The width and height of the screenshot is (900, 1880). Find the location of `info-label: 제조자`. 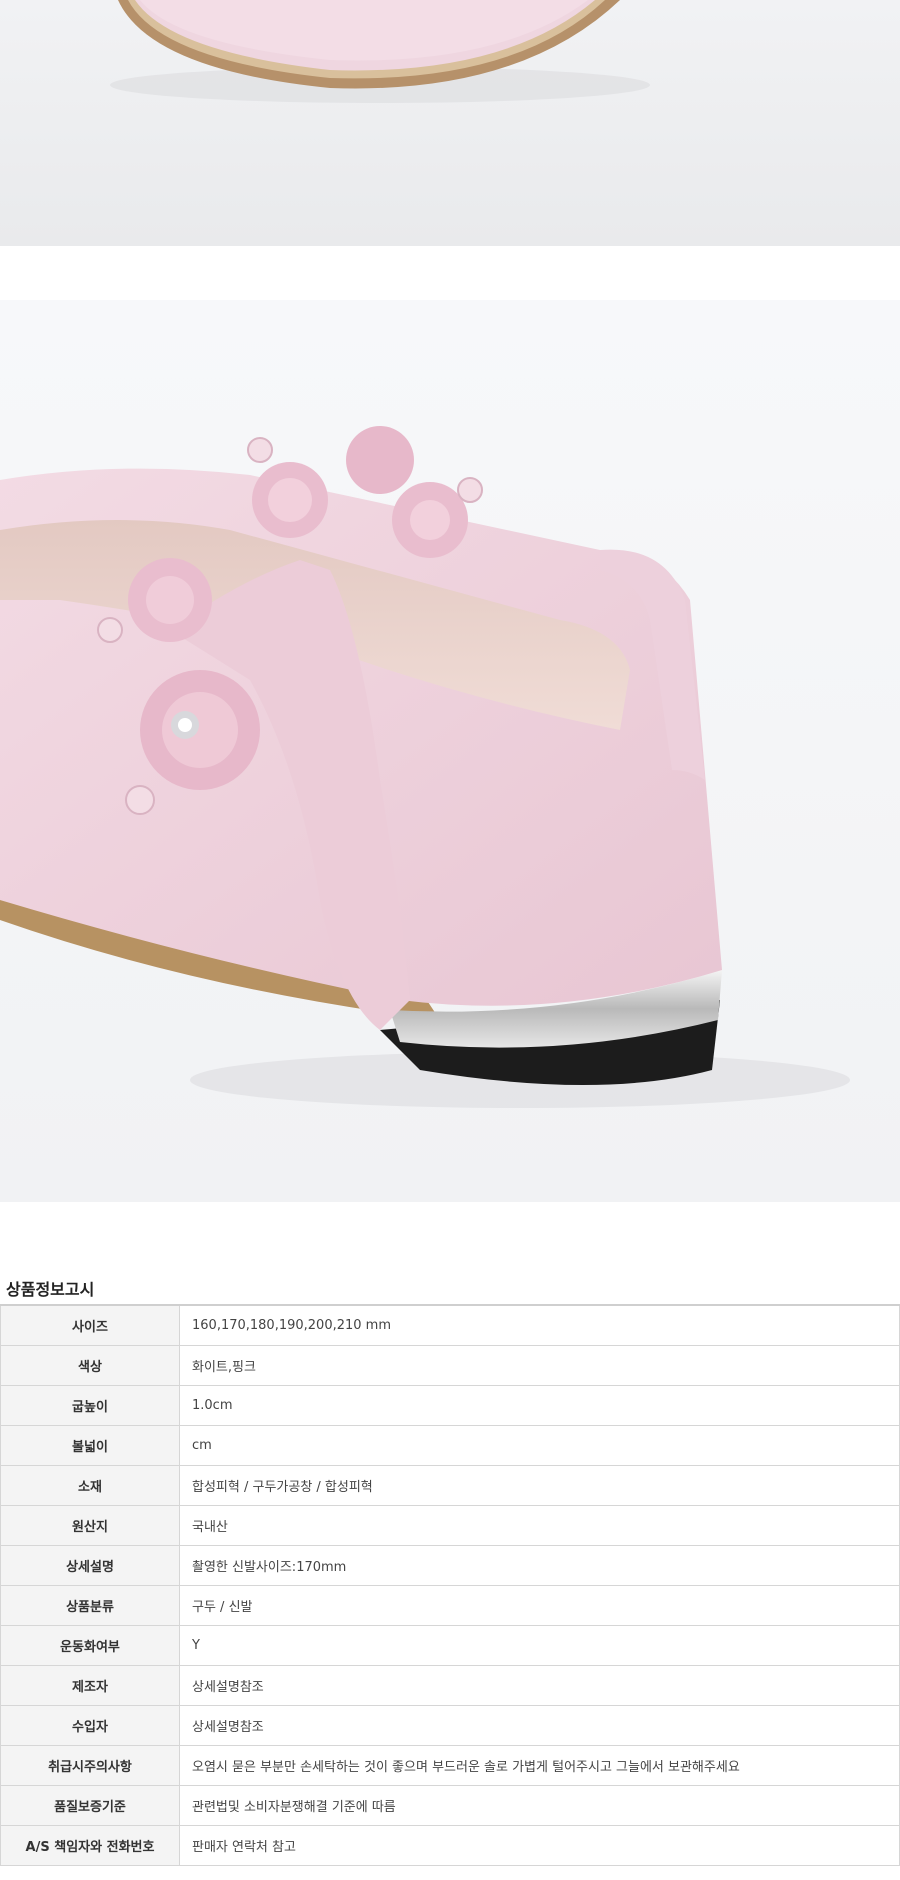

info-label: 제조자 is located at coordinates (90, 1685).